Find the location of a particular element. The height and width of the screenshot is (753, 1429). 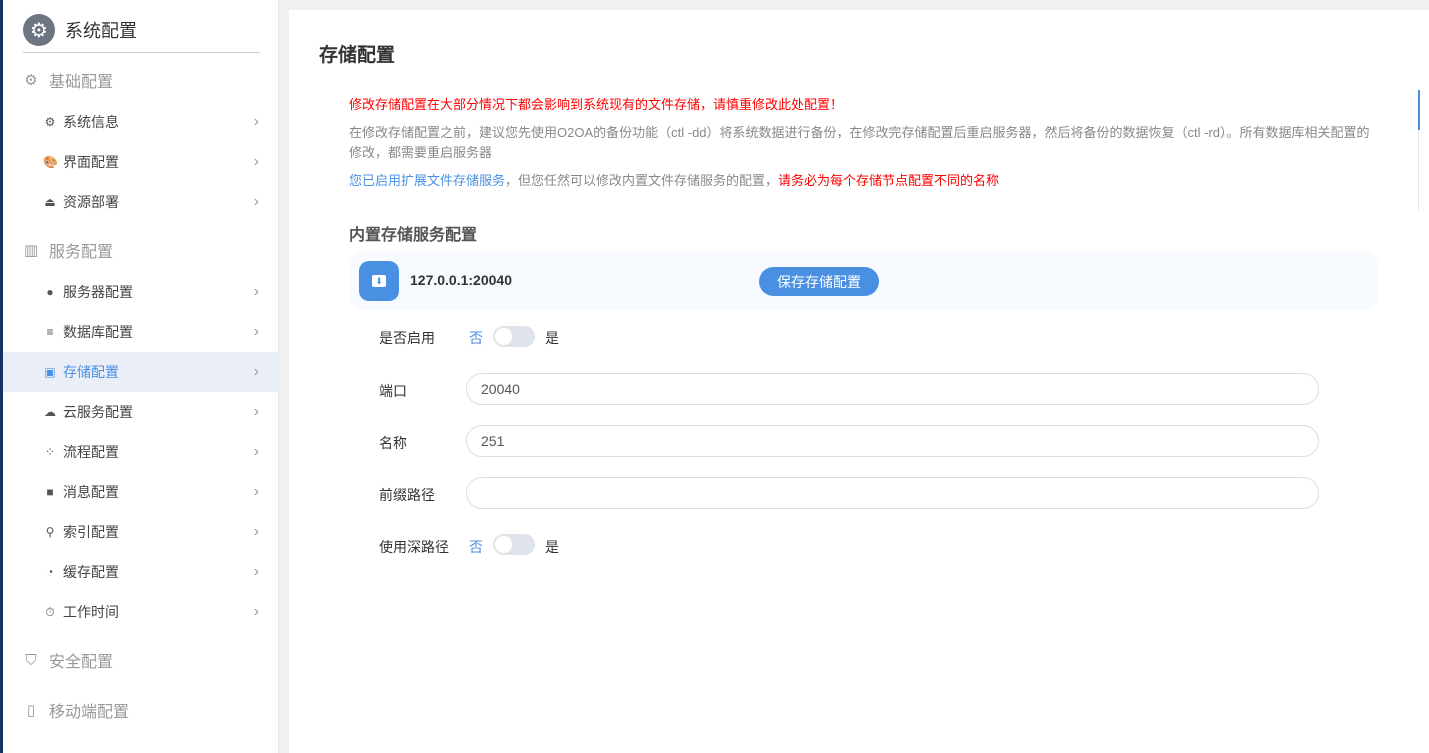

page-title: 存储配置 is located at coordinates (357, 55).